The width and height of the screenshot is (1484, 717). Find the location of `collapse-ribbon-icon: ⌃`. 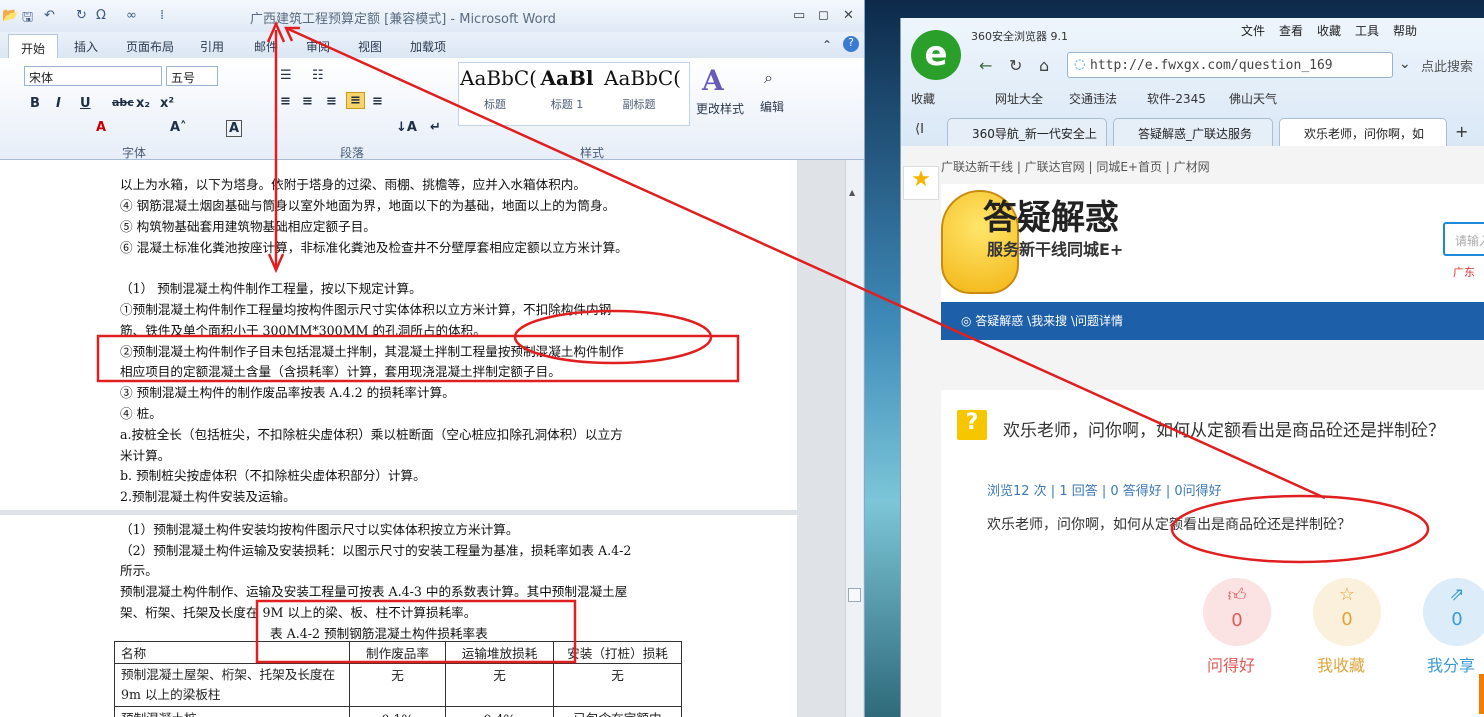

collapse-ribbon-icon: ⌃ is located at coordinates (827, 45).